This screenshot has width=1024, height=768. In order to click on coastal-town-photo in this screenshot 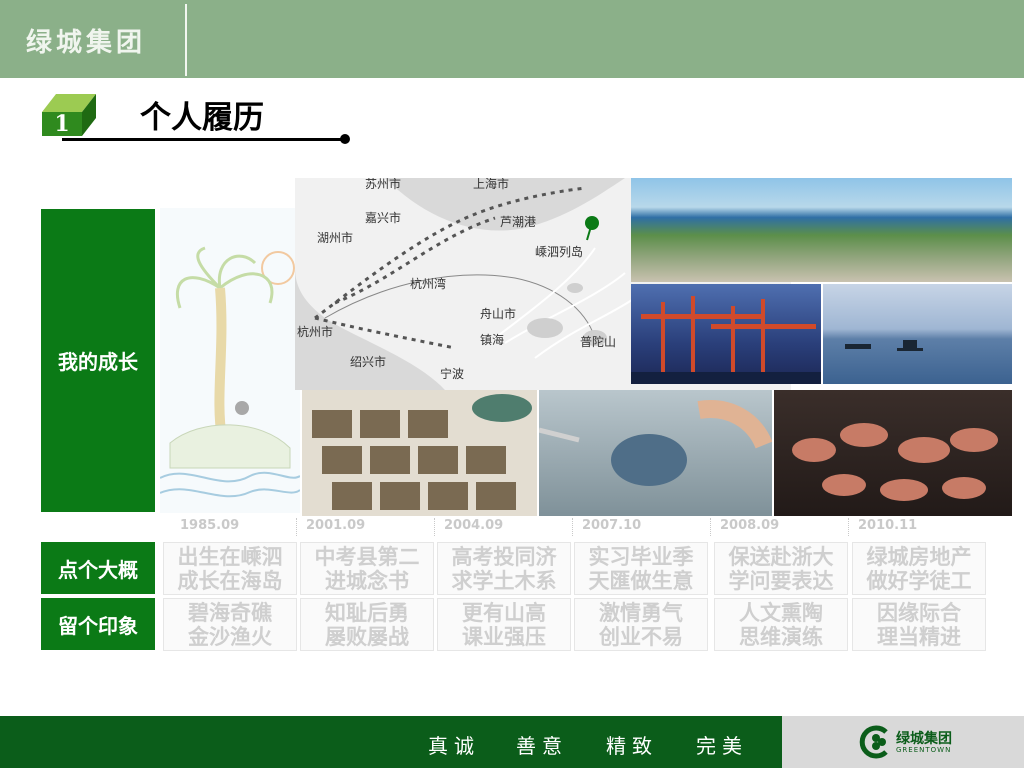, I will do `click(821, 230)`.